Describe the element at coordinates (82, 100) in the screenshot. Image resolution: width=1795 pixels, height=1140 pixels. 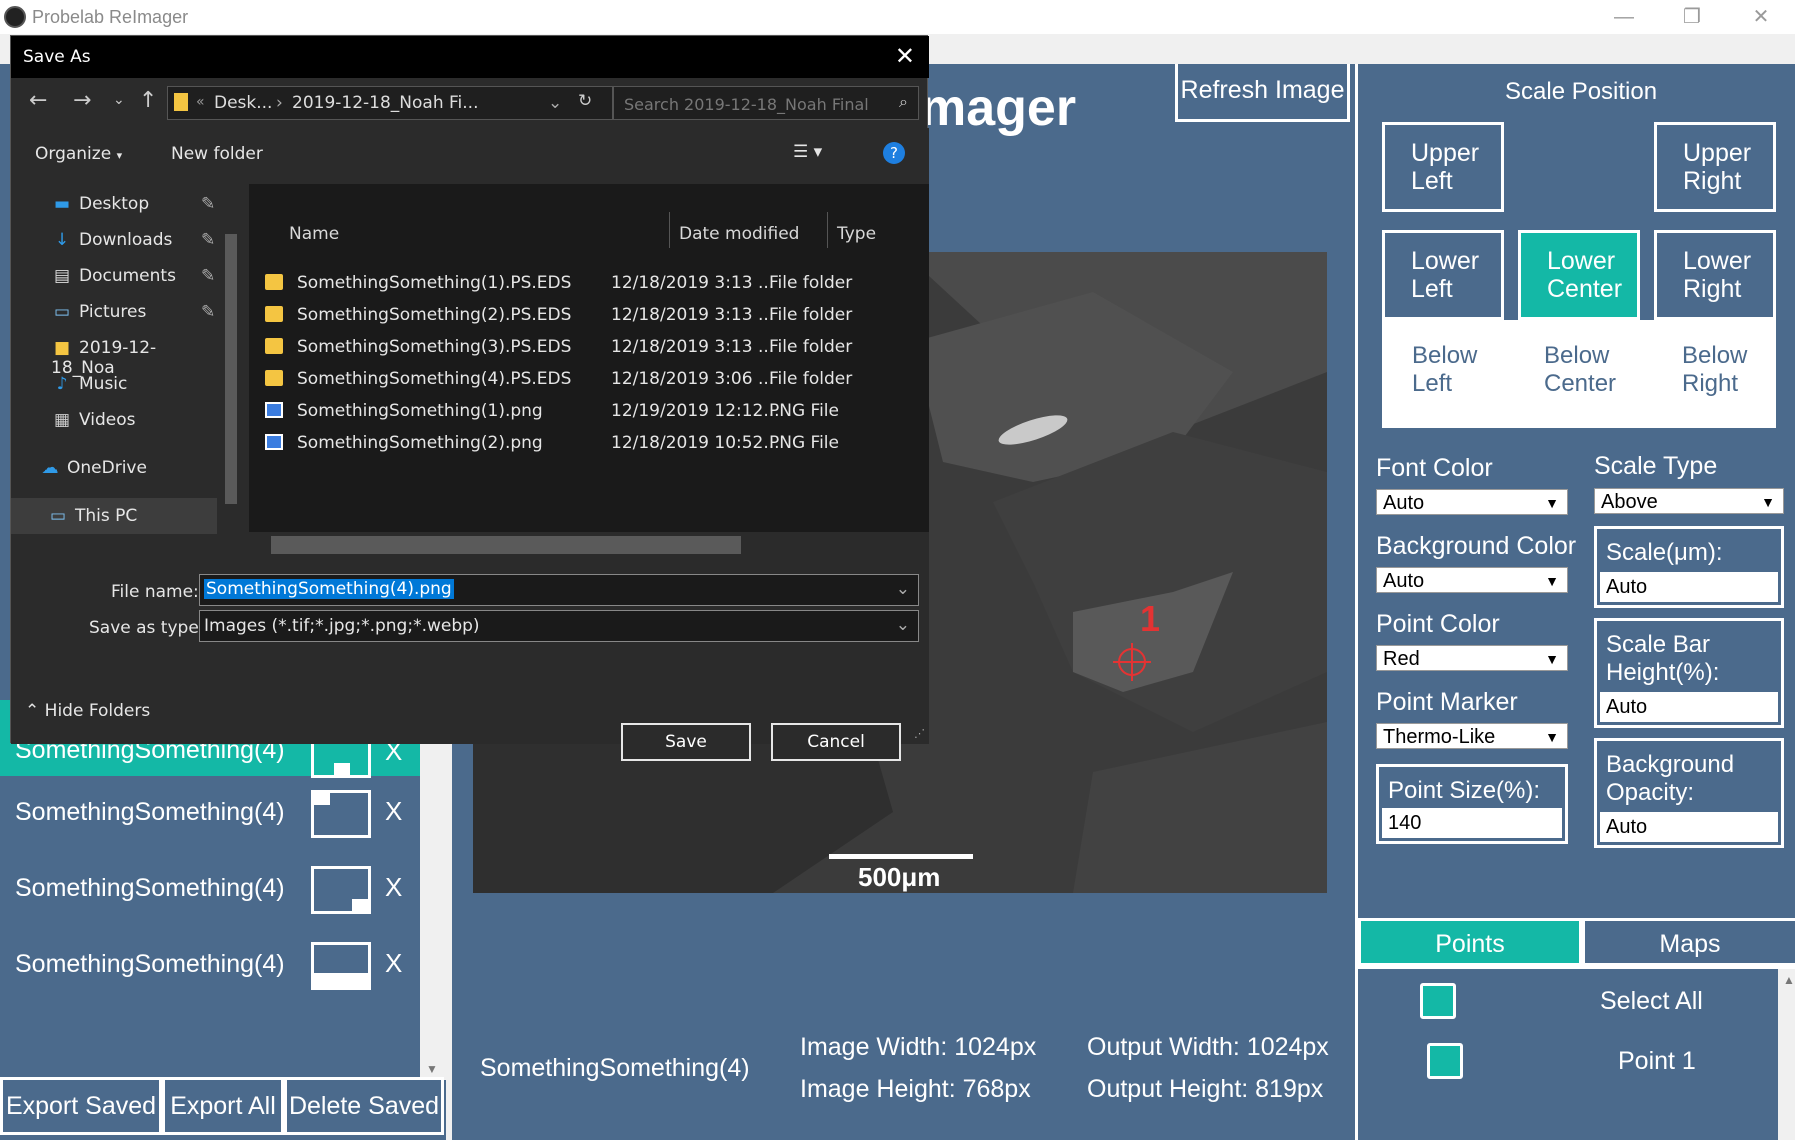
I see `forward-arrow-icon: →` at that location.